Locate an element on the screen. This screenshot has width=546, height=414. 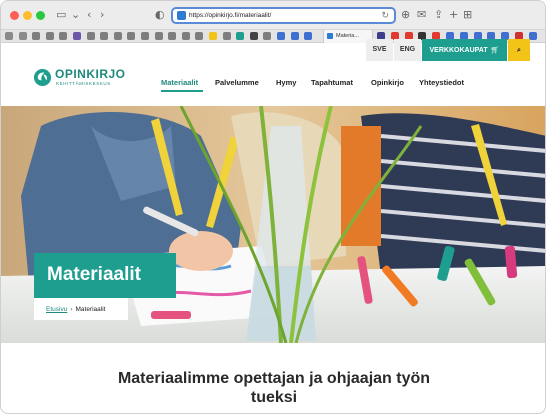
search-icon: ⌕ is located at coordinates (519, 50).